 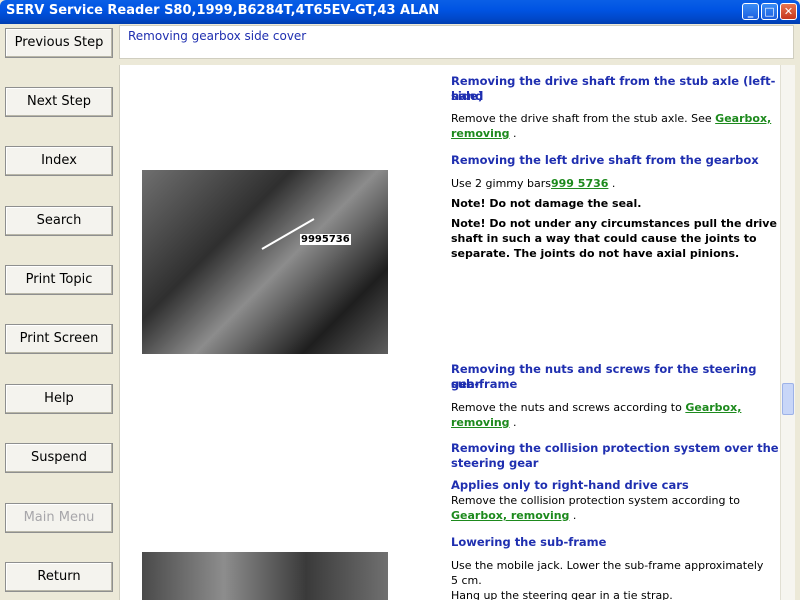 I want to click on search-button: Search, so click(x=59, y=221).